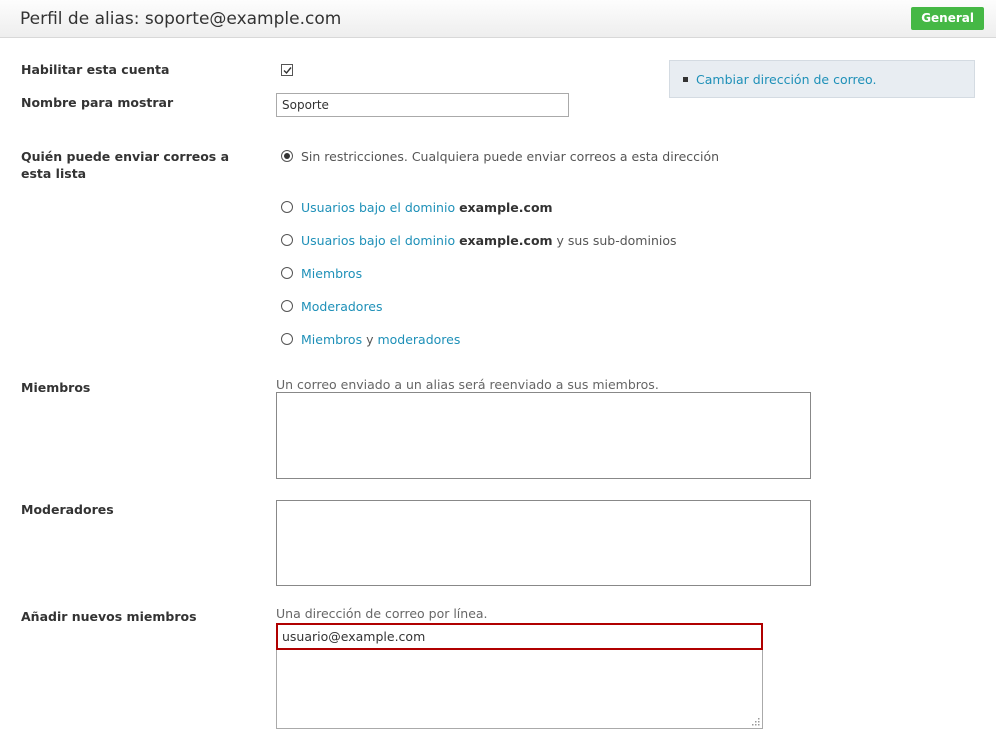 The width and height of the screenshot is (996, 737). Describe the element at coordinates (181, 19) in the screenshot. I see `page-title: Perfil de alias: soporte@example.com` at that location.